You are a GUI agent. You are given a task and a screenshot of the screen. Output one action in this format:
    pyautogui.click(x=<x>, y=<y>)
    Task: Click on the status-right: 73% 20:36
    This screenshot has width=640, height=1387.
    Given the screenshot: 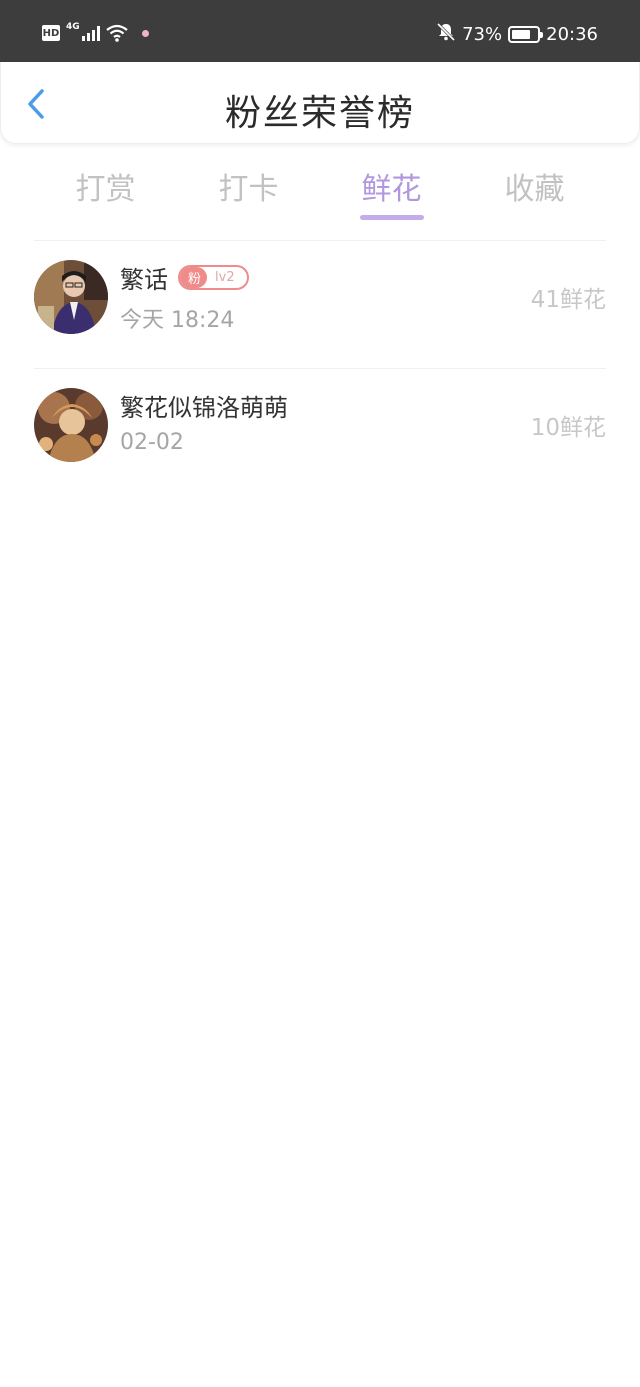 What is the action you would take?
    pyautogui.click(x=517, y=34)
    